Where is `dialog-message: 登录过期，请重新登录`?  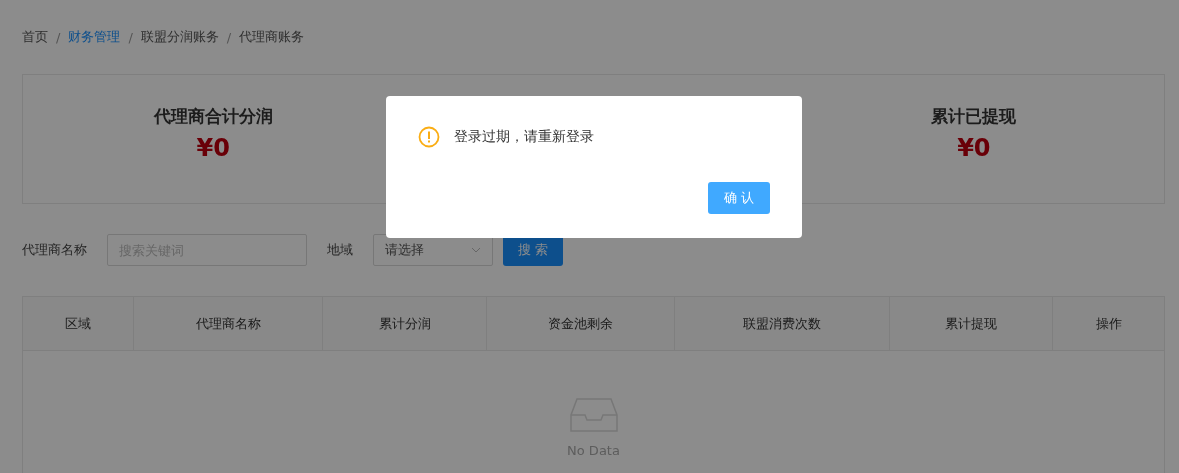
dialog-message: 登录过期，请重新登录 is located at coordinates (524, 137).